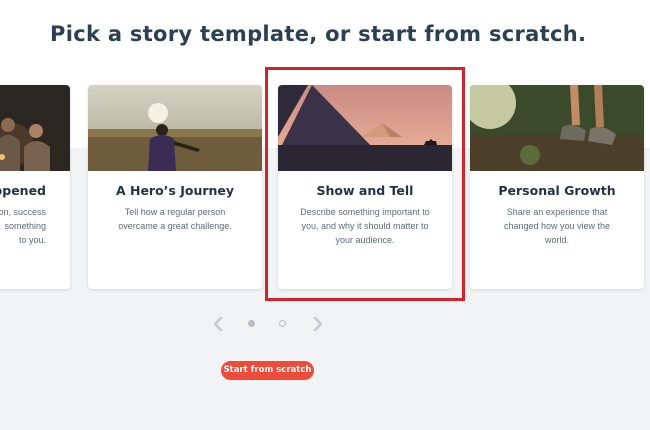 The image size is (650, 430). Describe the element at coordinates (267, 370) in the screenshot. I see `start-from-scratch-button: Start from scratch` at that location.